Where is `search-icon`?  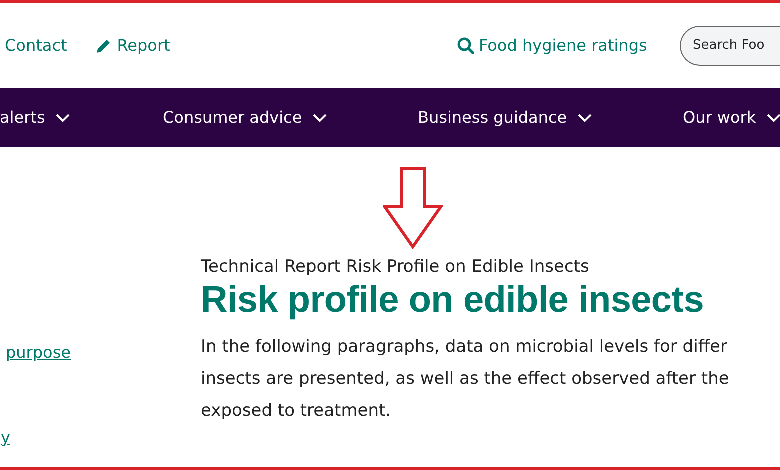
search-icon is located at coordinates (466, 45).